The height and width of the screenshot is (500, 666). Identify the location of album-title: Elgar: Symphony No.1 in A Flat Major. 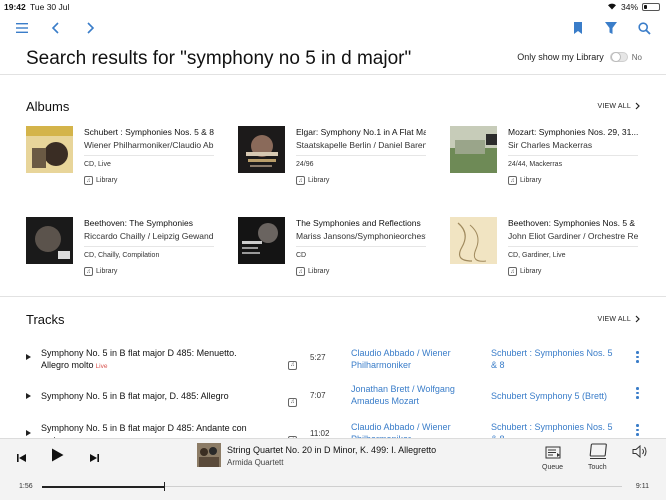
(361, 132).